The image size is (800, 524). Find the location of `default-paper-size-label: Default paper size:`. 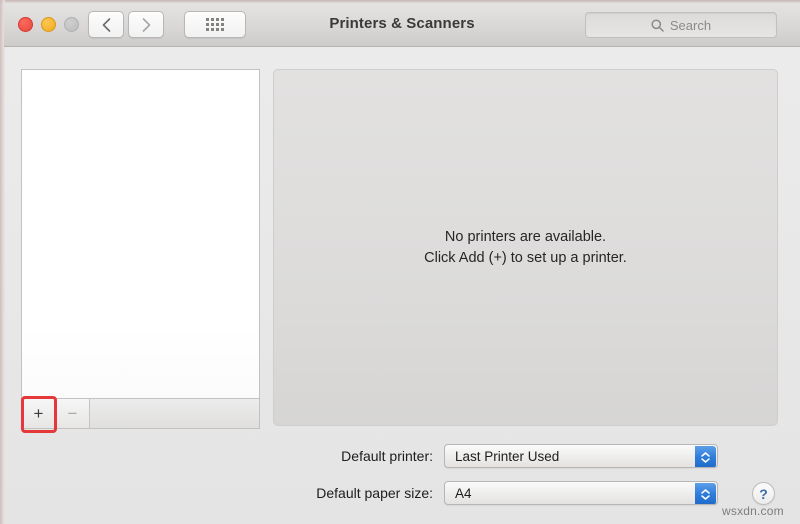

default-paper-size-label: Default paper size: is located at coordinates (374, 493).